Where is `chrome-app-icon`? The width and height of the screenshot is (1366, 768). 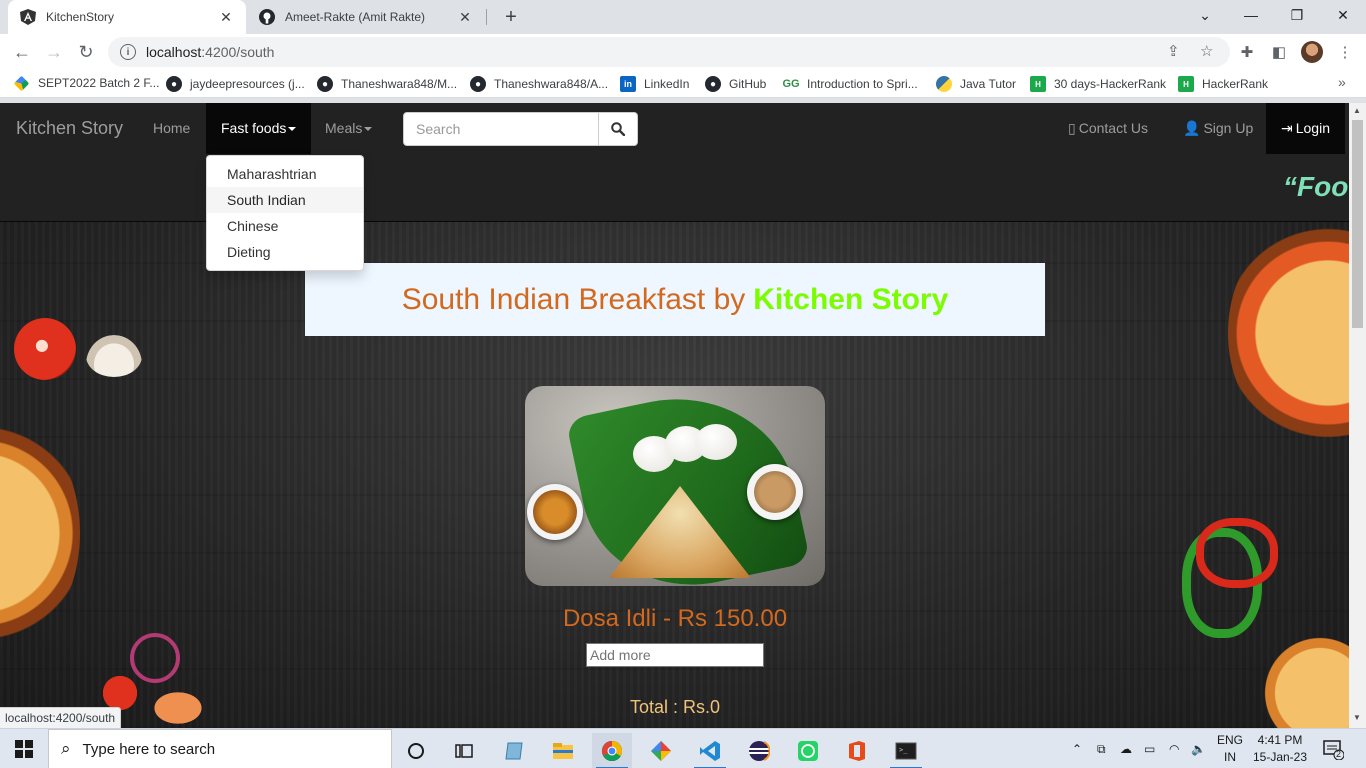 chrome-app-icon is located at coordinates (612, 750).